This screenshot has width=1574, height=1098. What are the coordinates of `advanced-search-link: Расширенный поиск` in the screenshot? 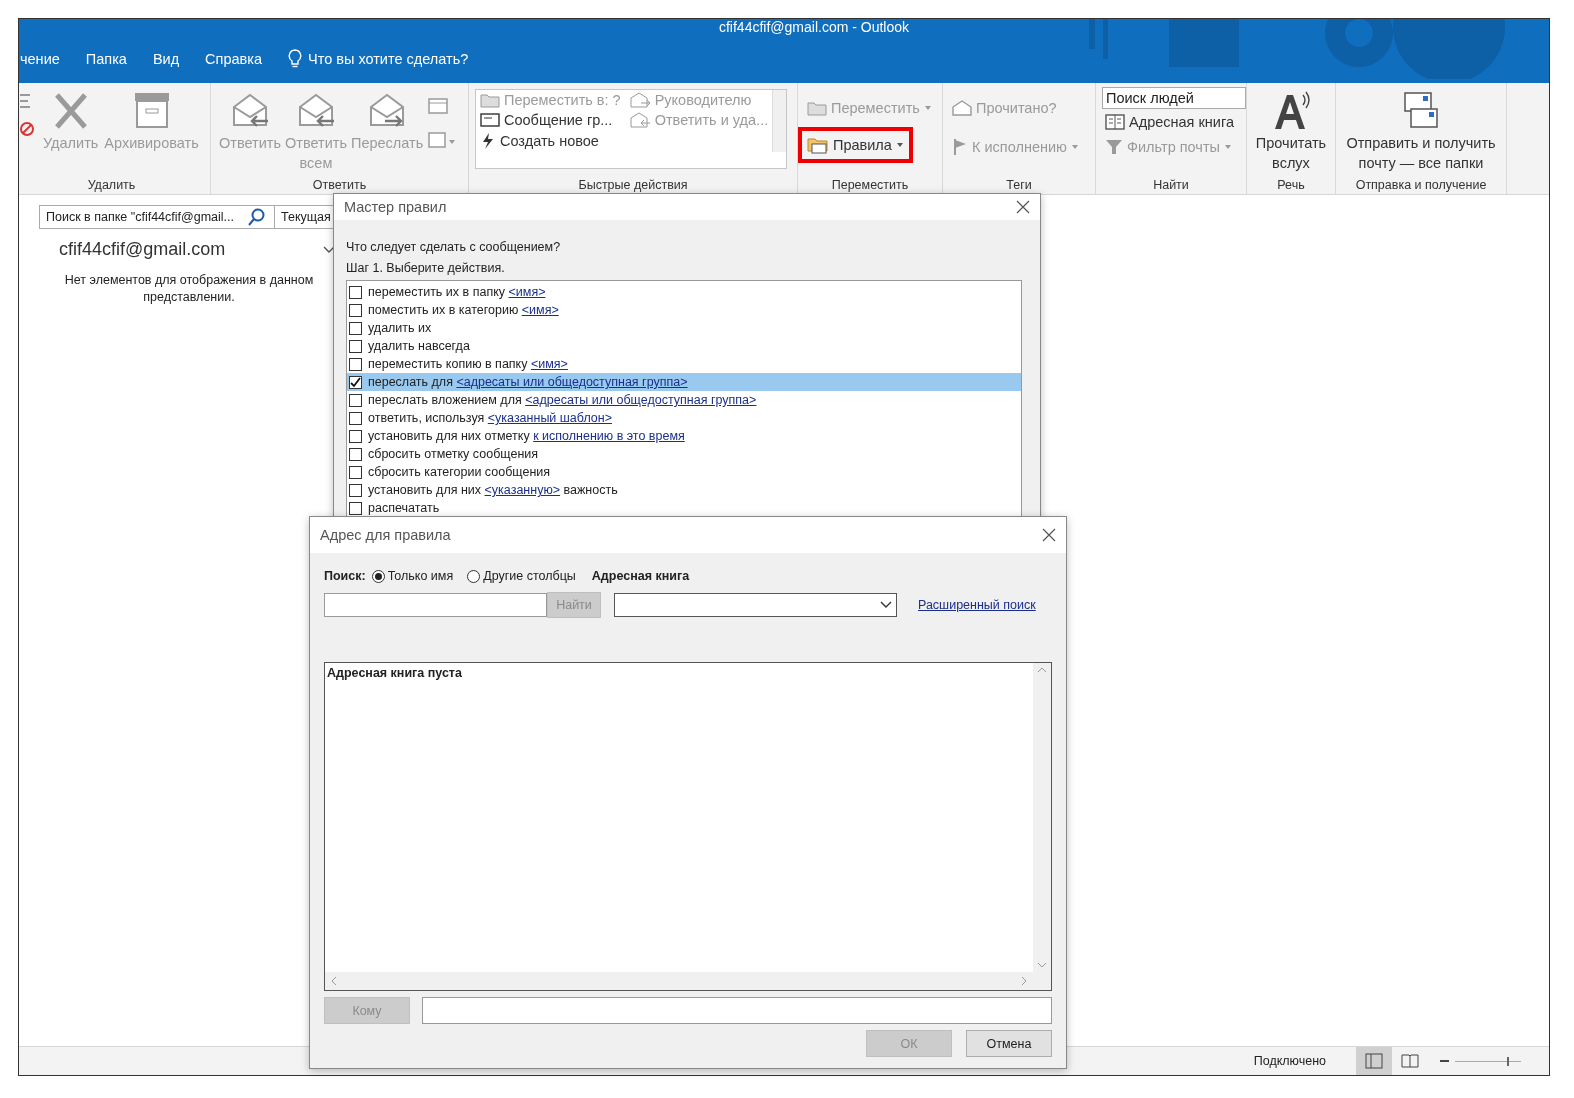 It's located at (977, 605).